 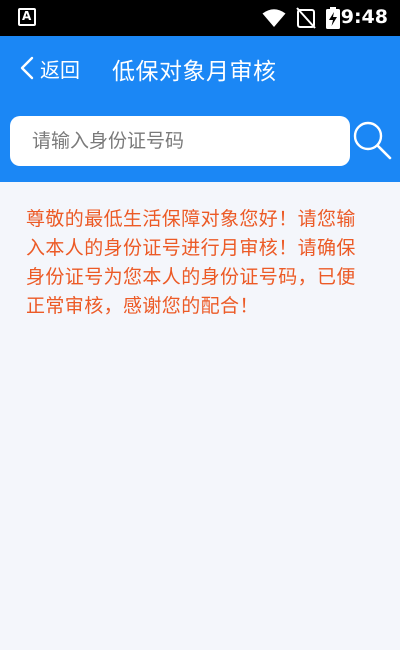 What do you see at coordinates (306, 18) in the screenshot?
I see `no-signal-icon` at bounding box center [306, 18].